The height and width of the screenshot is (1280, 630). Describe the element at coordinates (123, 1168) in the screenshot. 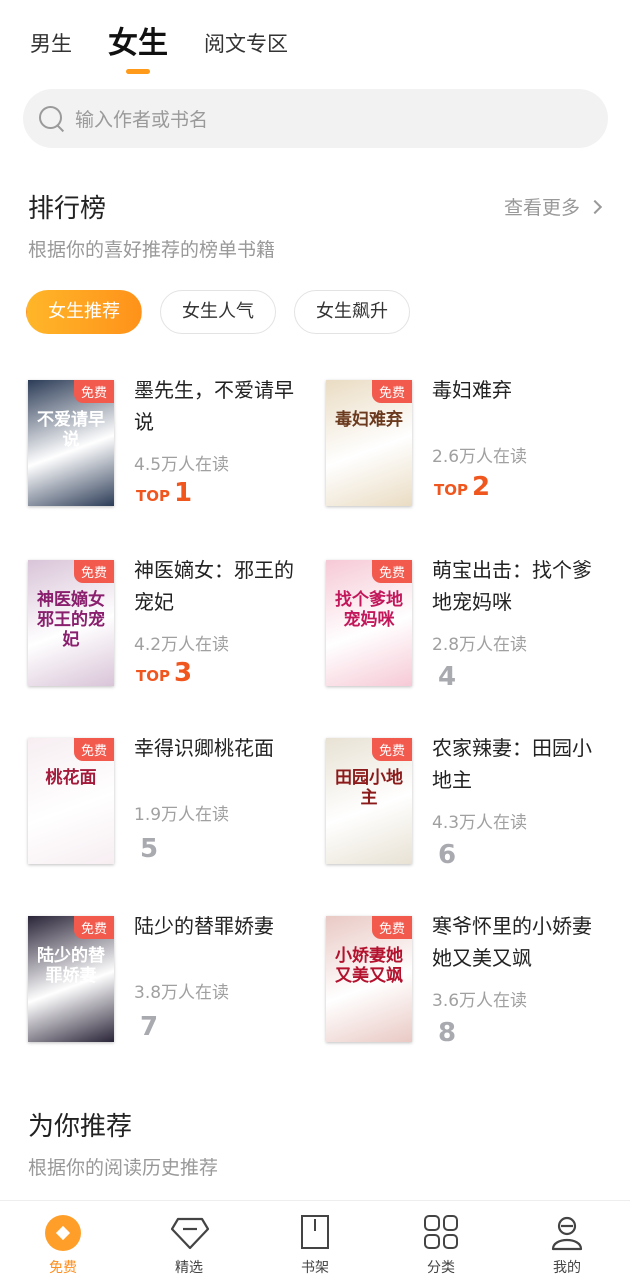

I see `recommend-subtitle: 根据你的阅读历史推荐` at that location.